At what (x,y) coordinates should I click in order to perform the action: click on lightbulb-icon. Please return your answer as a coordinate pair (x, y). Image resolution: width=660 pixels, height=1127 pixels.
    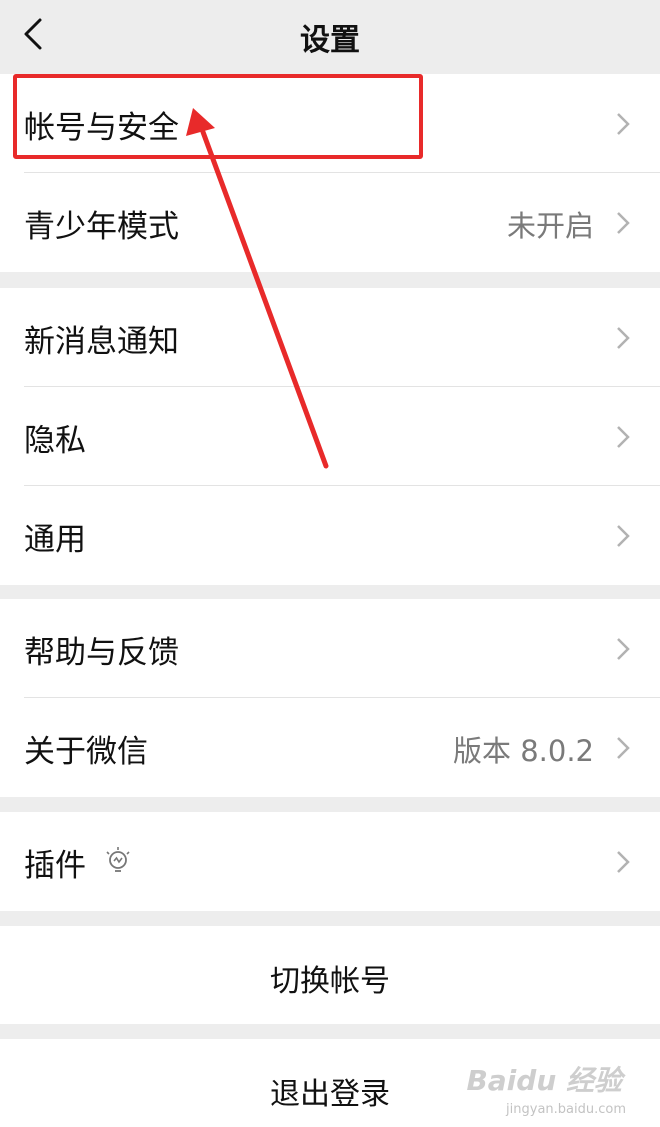
    Looking at the image, I should click on (118, 859).